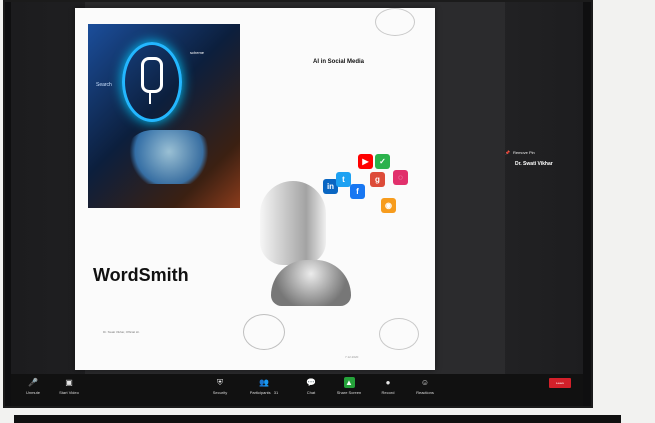 This screenshot has height=423, width=655. I want to click on pin-icon: 📌, so click(507, 152).